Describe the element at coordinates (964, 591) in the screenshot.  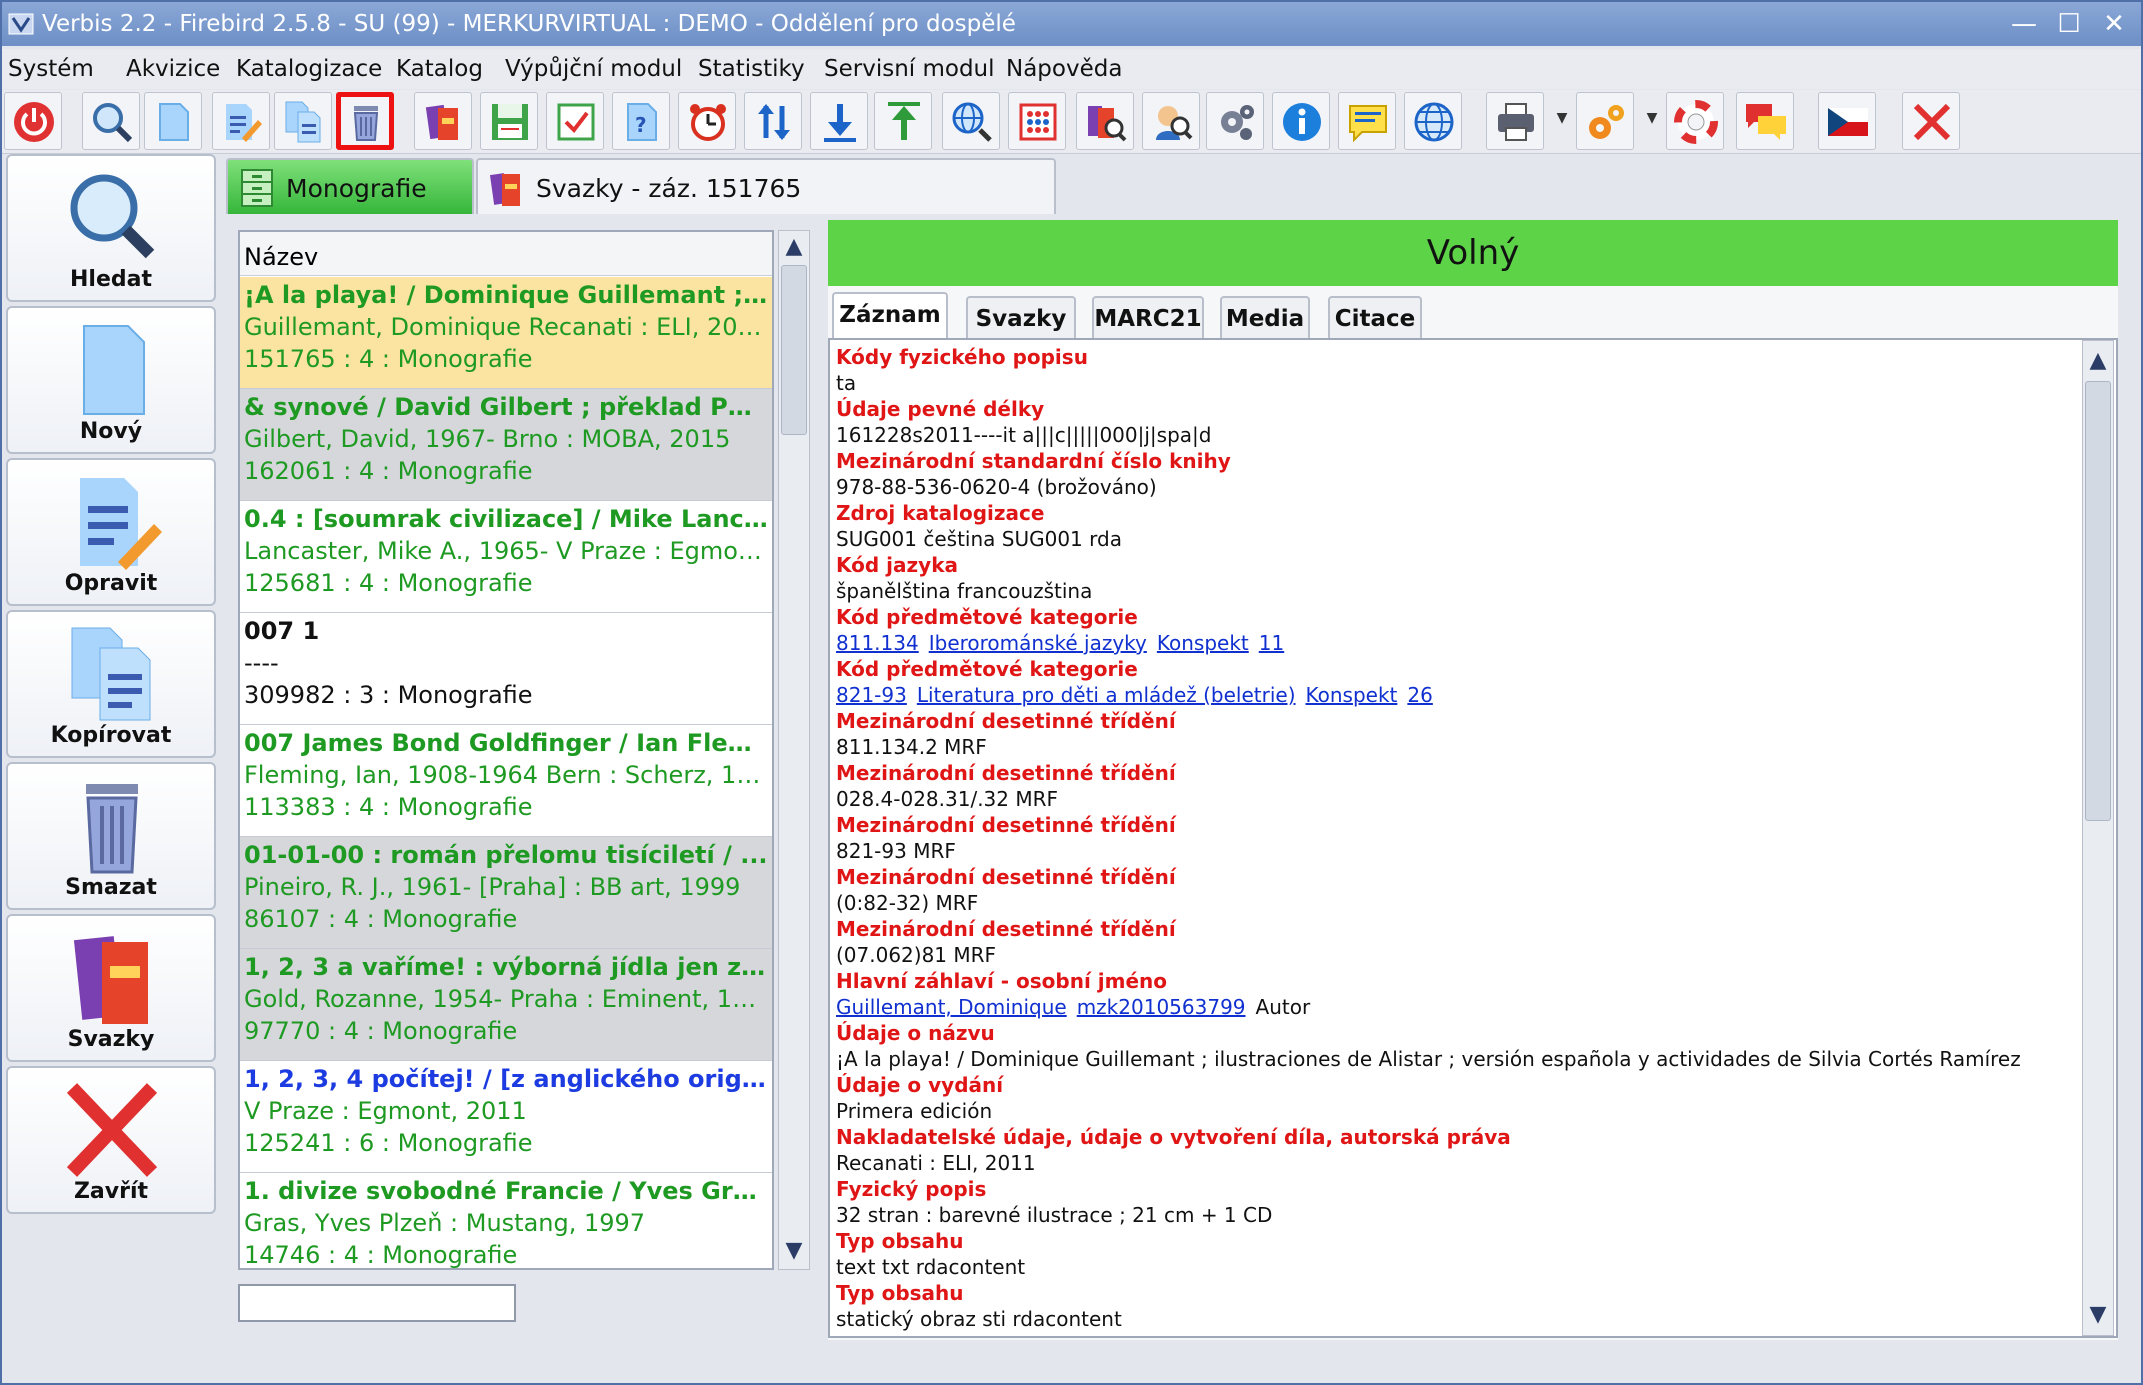
I see `field-value: španělština francouzština` at that location.